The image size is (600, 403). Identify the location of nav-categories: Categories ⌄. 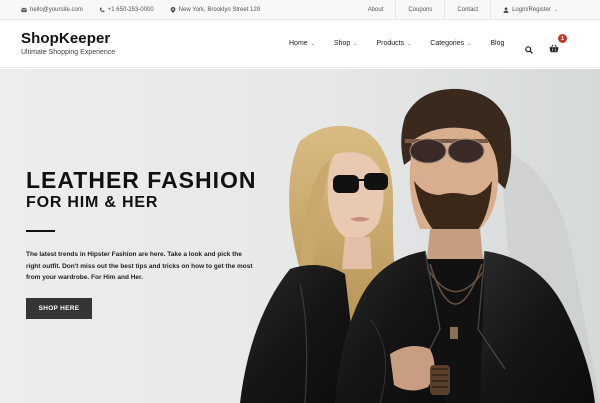
(450, 43).